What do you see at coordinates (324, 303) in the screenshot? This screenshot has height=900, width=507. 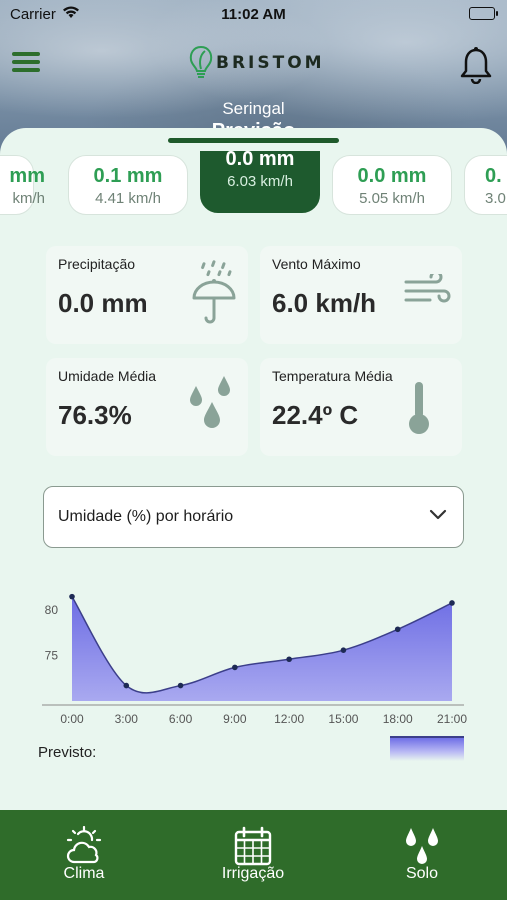 I see `wind-value: 6.0 km/h` at bounding box center [324, 303].